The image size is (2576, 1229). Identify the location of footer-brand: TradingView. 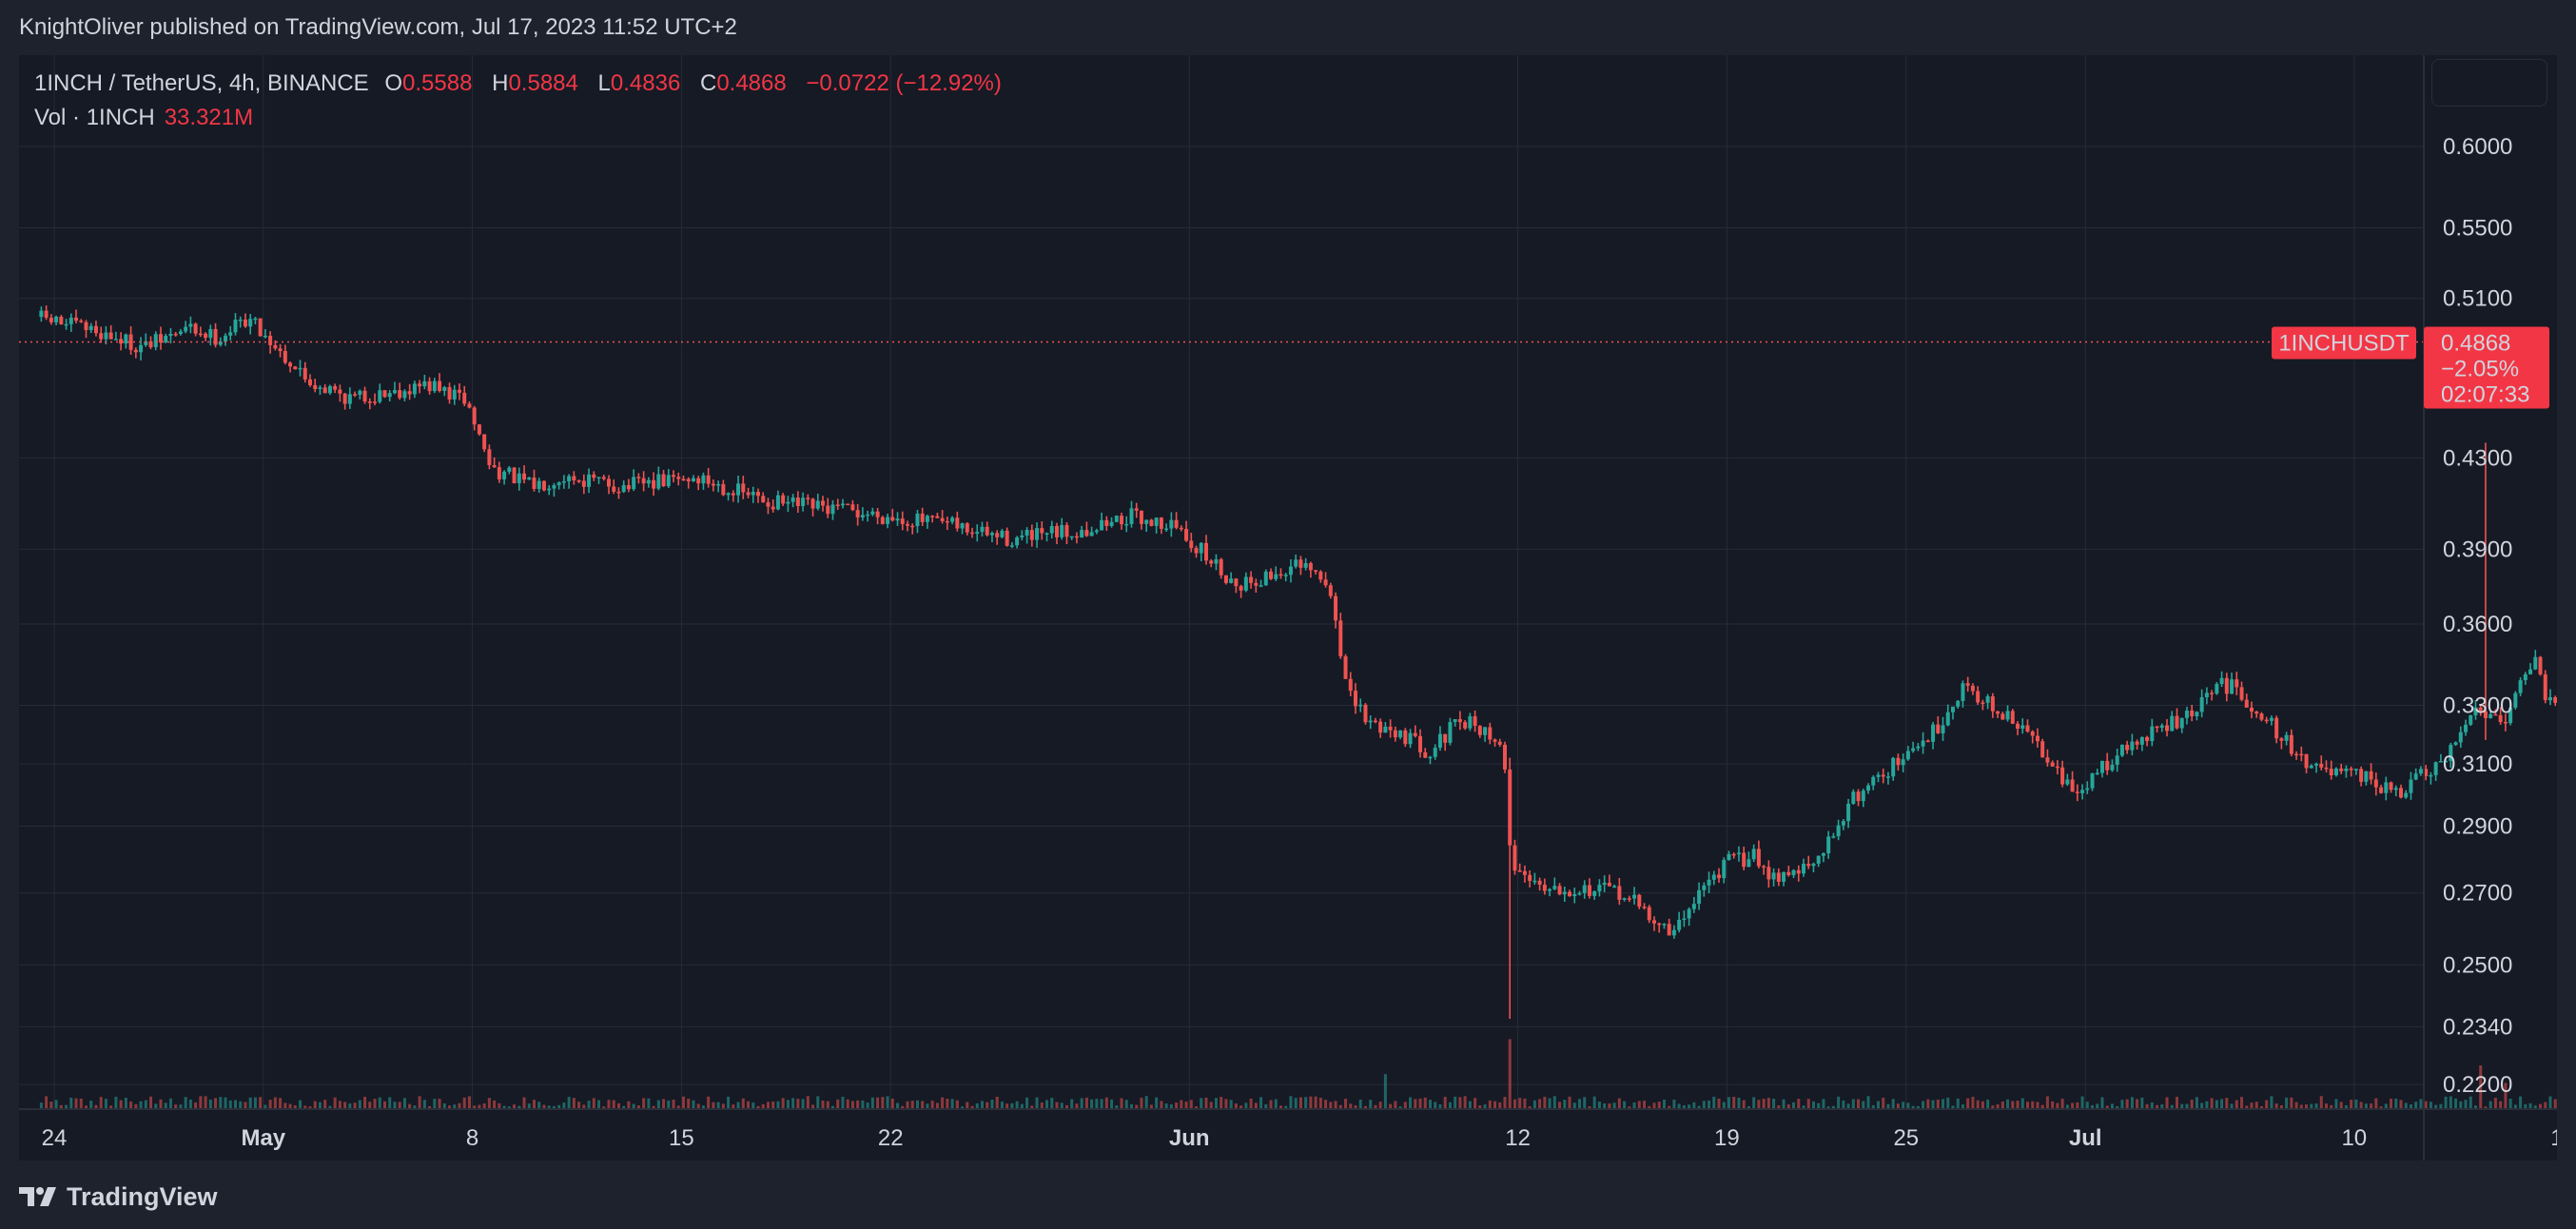
(119, 1197).